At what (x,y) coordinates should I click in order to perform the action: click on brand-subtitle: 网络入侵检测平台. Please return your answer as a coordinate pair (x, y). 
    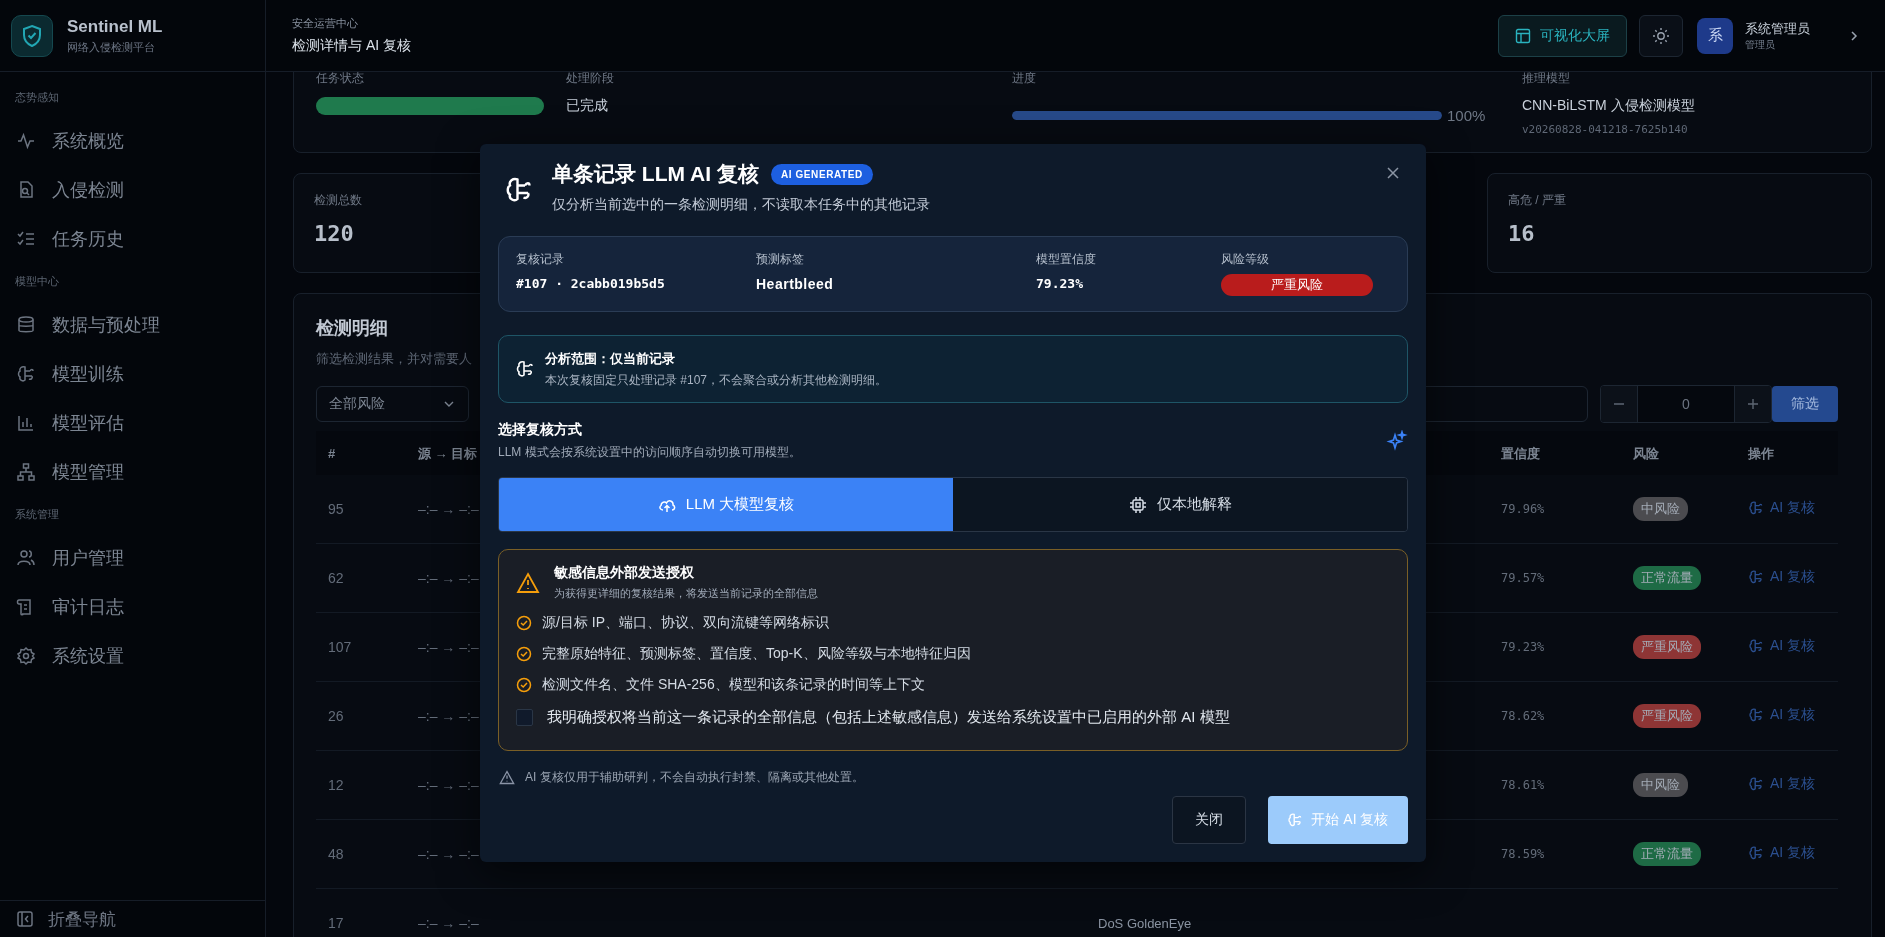
    Looking at the image, I should click on (111, 47).